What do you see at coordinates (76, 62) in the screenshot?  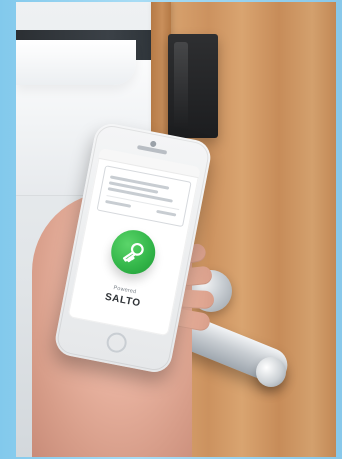 I see `bed-pillow` at bounding box center [76, 62].